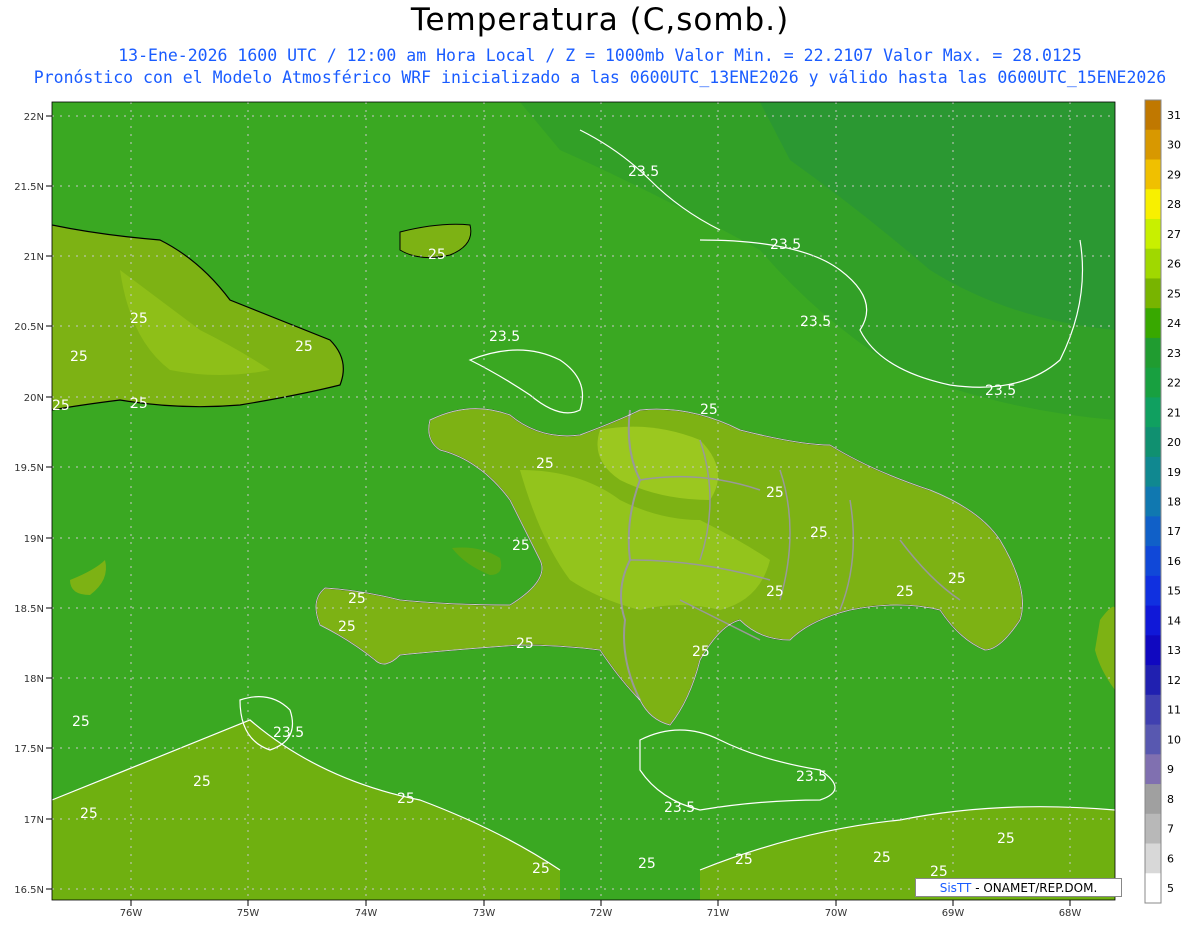  I want to click on colorbar-tick-label: 31, so click(1174, 115).